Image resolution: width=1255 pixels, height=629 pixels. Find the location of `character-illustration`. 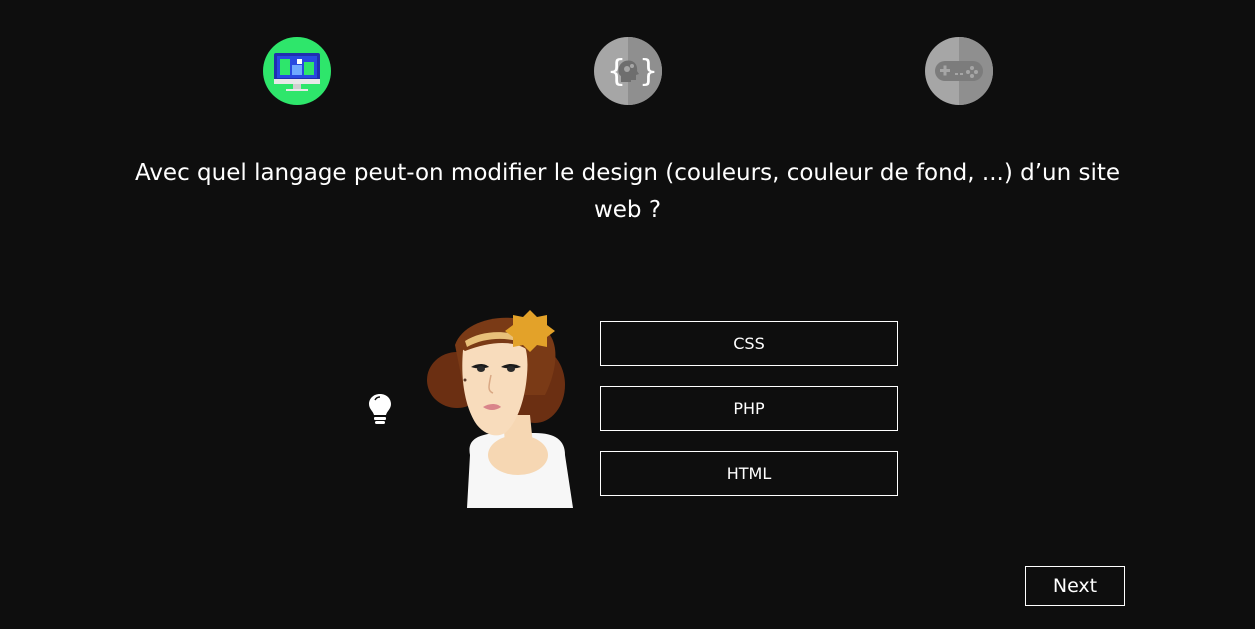

character-illustration is located at coordinates (500, 409).